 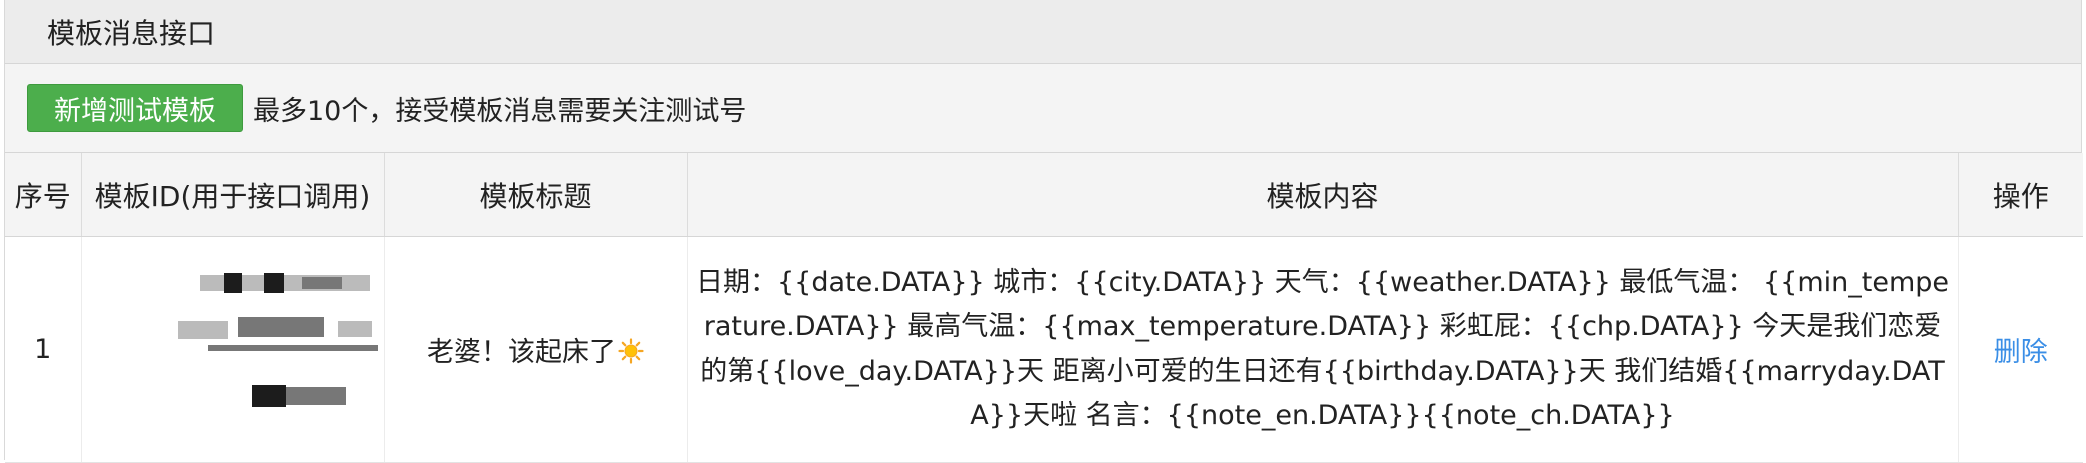 What do you see at coordinates (233, 195) in the screenshot?
I see `column-header-template-id: 模板ID(用于接口调用)` at bounding box center [233, 195].